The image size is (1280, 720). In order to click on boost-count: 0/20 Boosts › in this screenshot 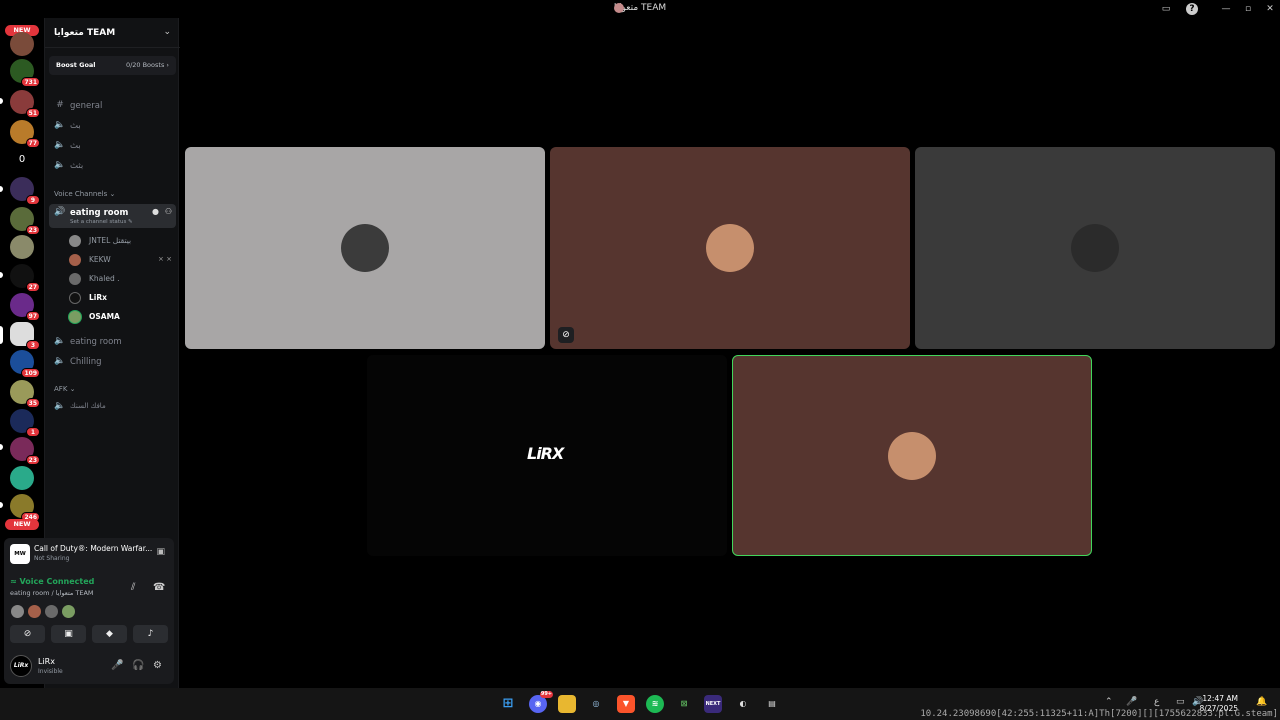, I will do `click(147, 65)`.